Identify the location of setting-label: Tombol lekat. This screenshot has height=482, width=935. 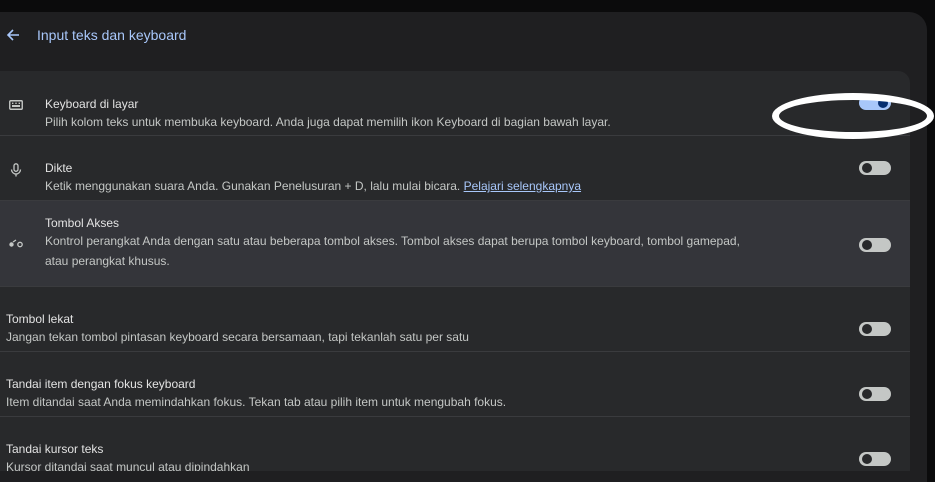
(40, 319).